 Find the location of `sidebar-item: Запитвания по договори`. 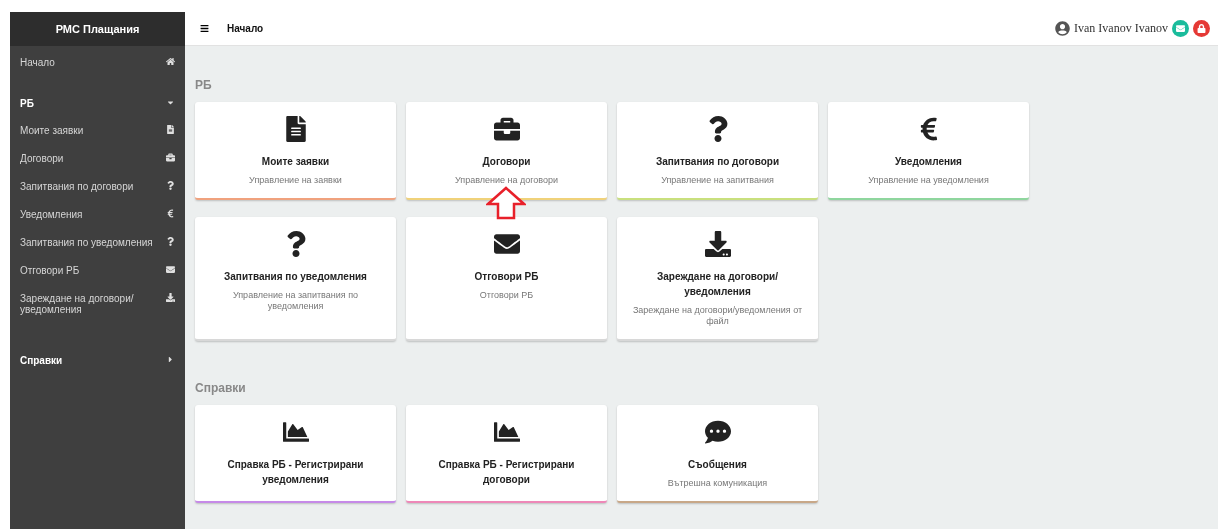

sidebar-item: Запитвания по договори is located at coordinates (97, 186).